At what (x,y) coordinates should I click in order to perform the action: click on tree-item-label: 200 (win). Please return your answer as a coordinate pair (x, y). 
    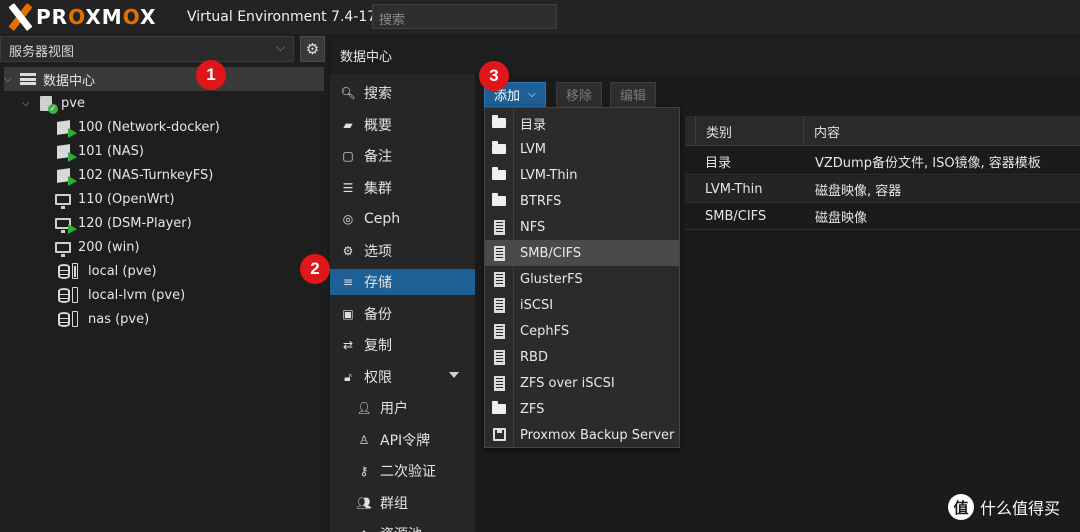
    Looking at the image, I should click on (109, 247).